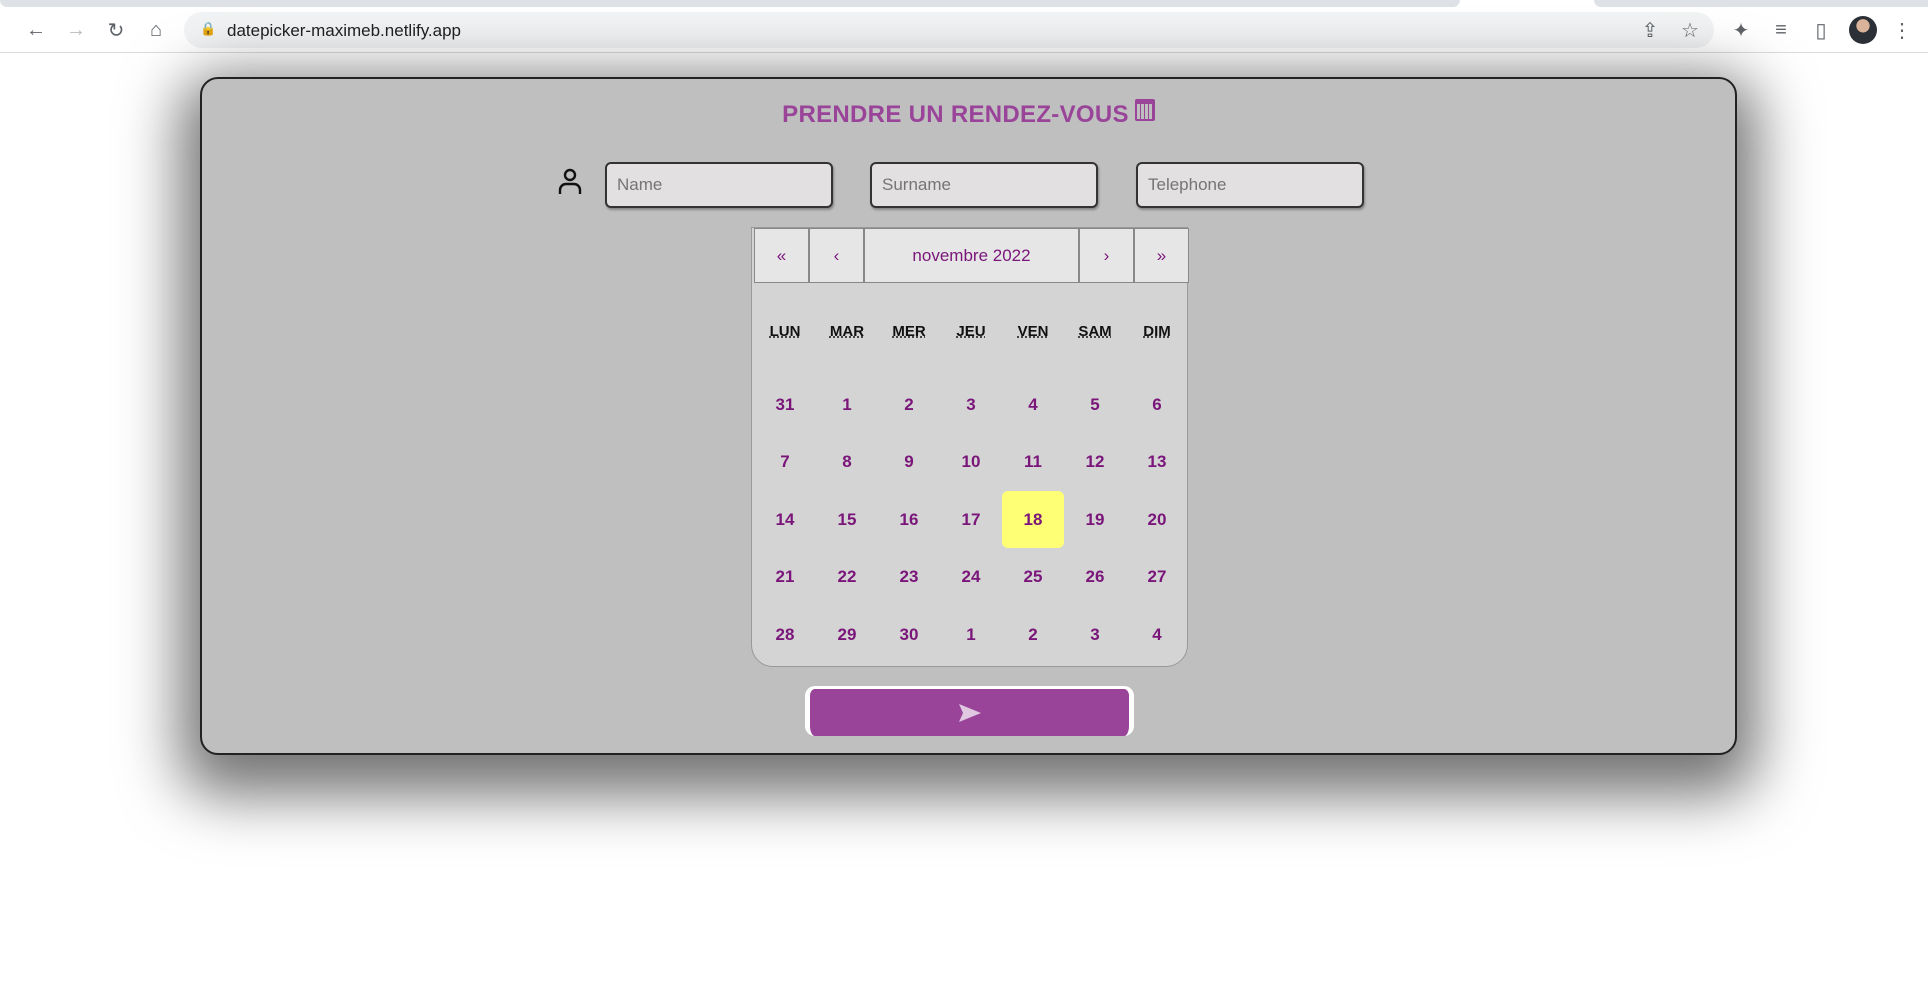 The width and height of the screenshot is (1928, 982). Describe the element at coordinates (909, 331) in the screenshot. I see `weekday-header: MER` at that location.